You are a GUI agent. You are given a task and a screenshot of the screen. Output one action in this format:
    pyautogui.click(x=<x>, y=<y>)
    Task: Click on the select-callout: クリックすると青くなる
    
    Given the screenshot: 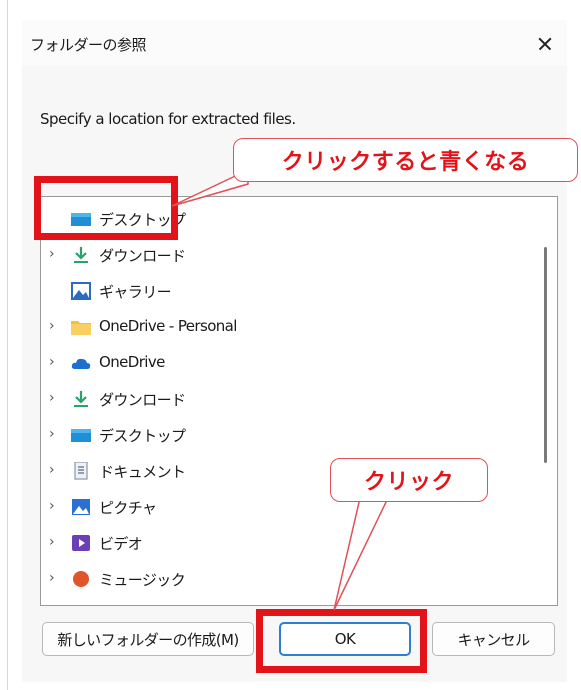 What is the action you would take?
    pyautogui.click(x=405, y=160)
    